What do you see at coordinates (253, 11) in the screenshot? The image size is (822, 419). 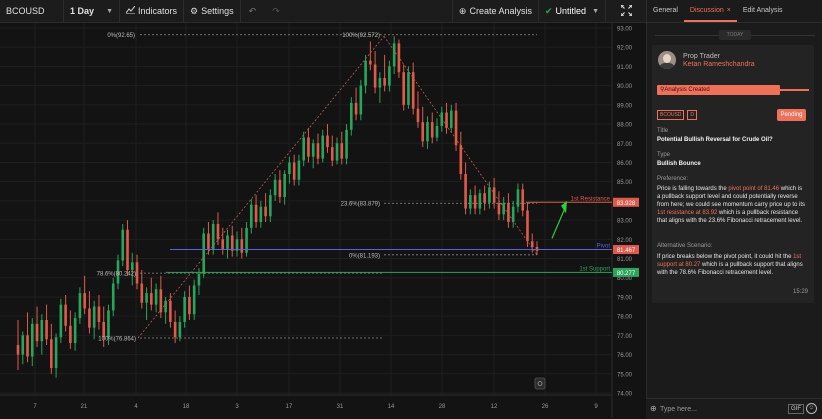 I see `undo-button: ↶` at bounding box center [253, 11].